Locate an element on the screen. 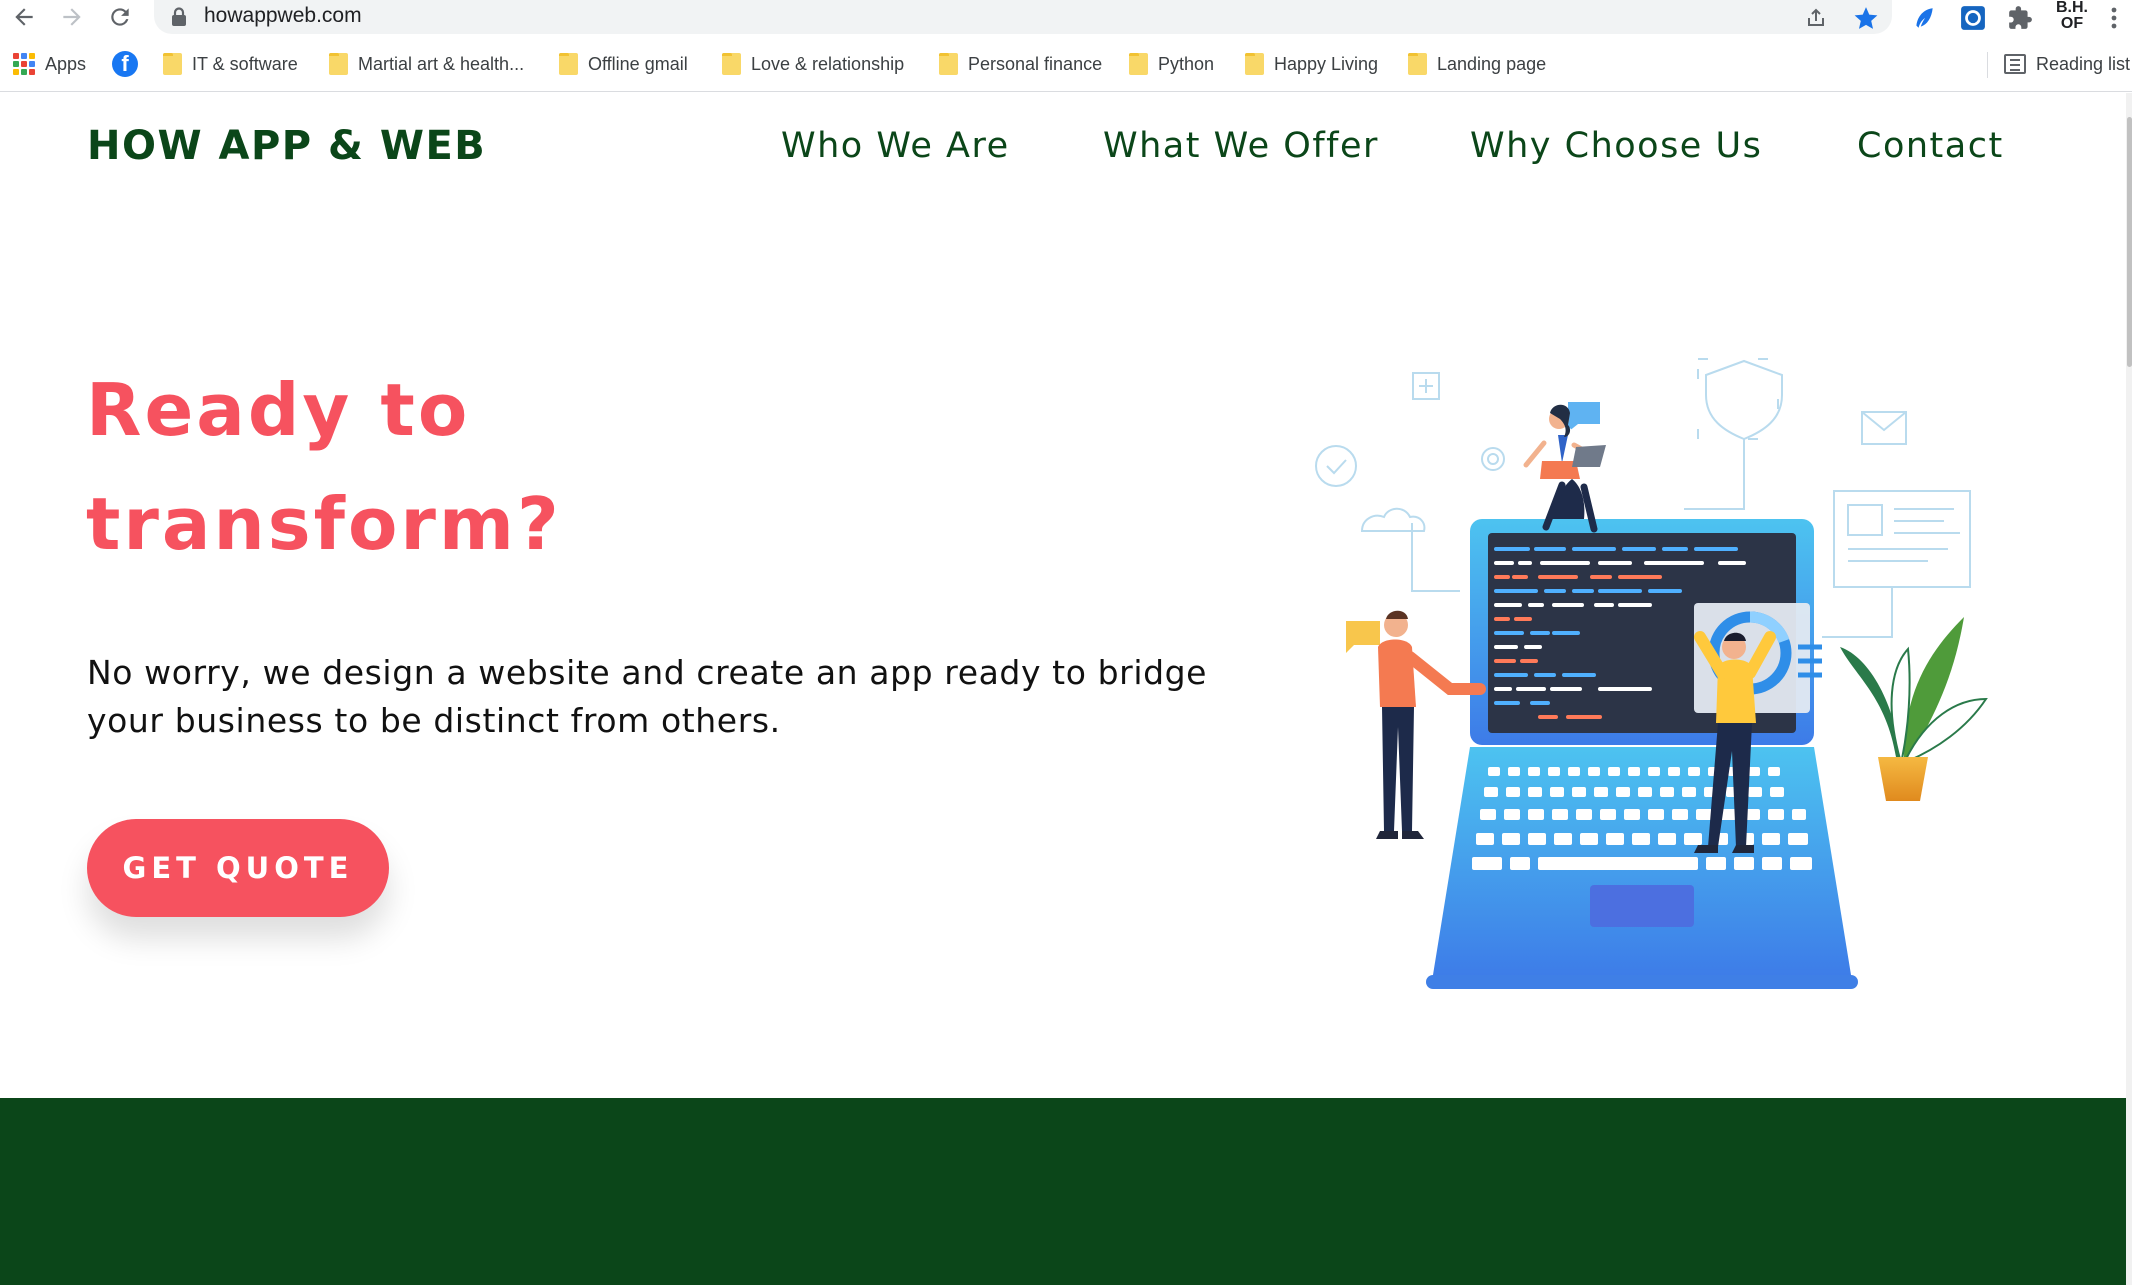 This screenshot has width=2132, height=1285. bookmark-offline-gmail: Offline gmail is located at coordinates (623, 64).